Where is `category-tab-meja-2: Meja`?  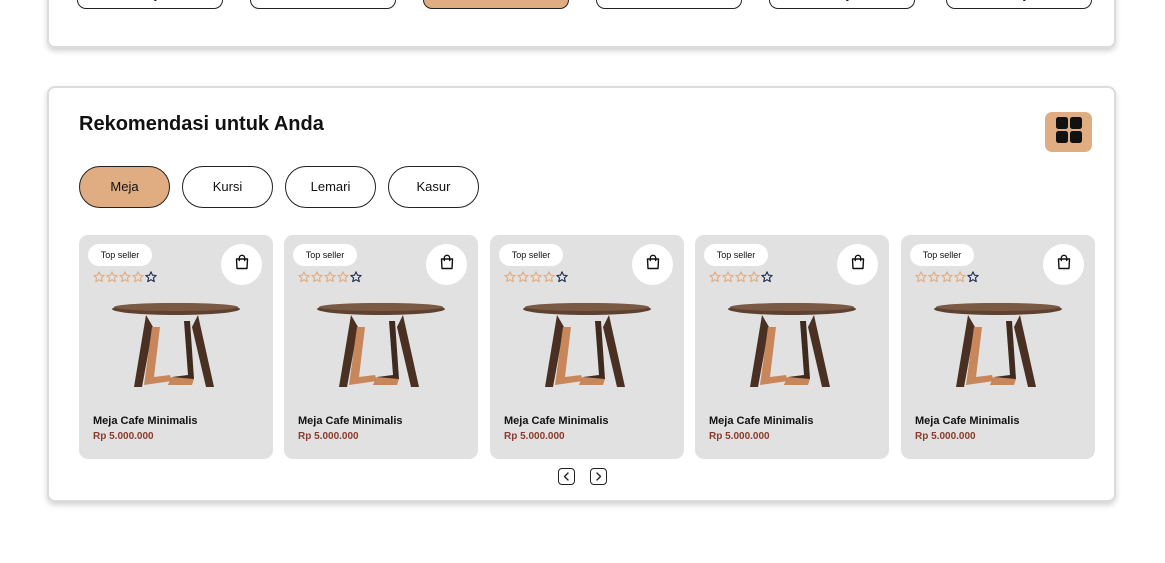 category-tab-meja-2: Meja is located at coordinates (842, 4).